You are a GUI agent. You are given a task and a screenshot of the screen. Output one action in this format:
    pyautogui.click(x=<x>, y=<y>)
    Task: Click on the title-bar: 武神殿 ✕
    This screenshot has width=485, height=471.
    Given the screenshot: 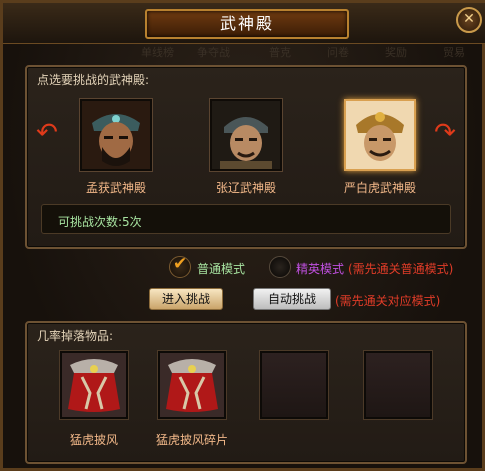 What is the action you would take?
    pyautogui.click(x=244, y=23)
    